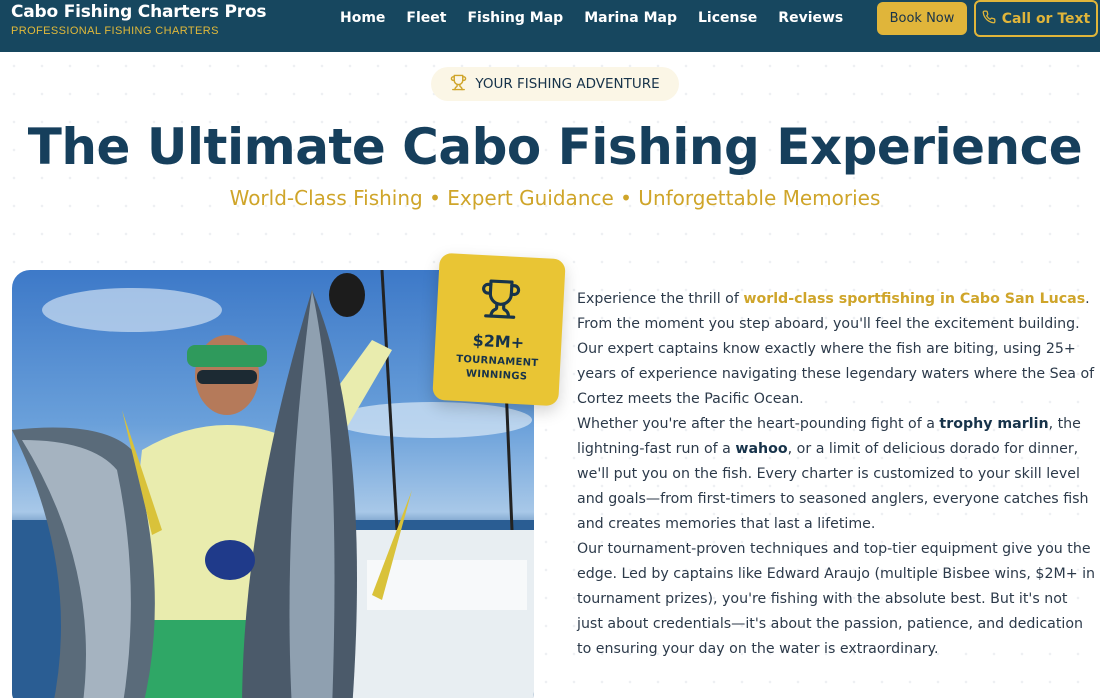 Image resolution: width=1100 pixels, height=698 pixels. What do you see at coordinates (994, 424) in the screenshot?
I see `trophy-marlin-text: trophy marlin` at bounding box center [994, 424].